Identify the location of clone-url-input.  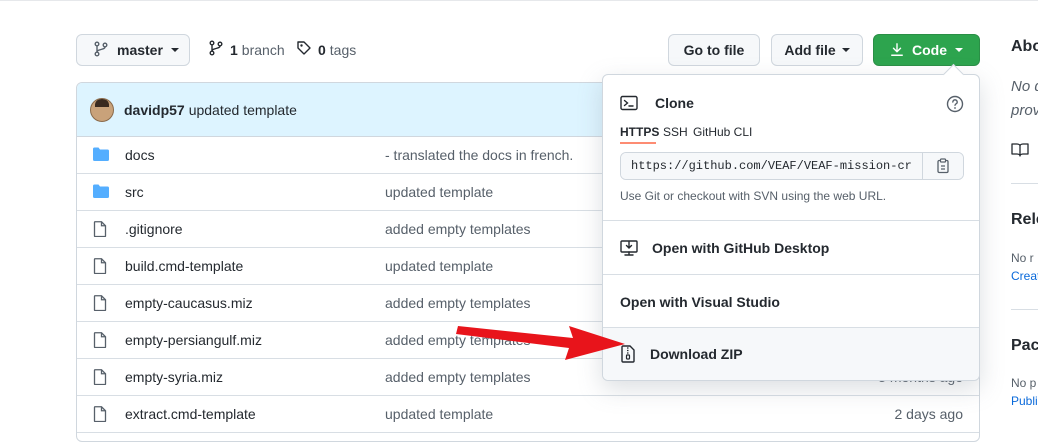
(771, 166).